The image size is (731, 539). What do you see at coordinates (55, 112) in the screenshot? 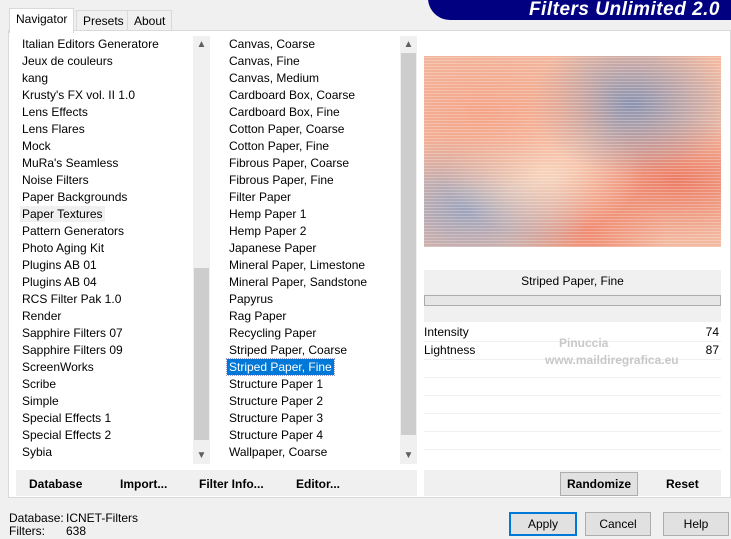
I see `list-item: Lens Effects` at bounding box center [55, 112].